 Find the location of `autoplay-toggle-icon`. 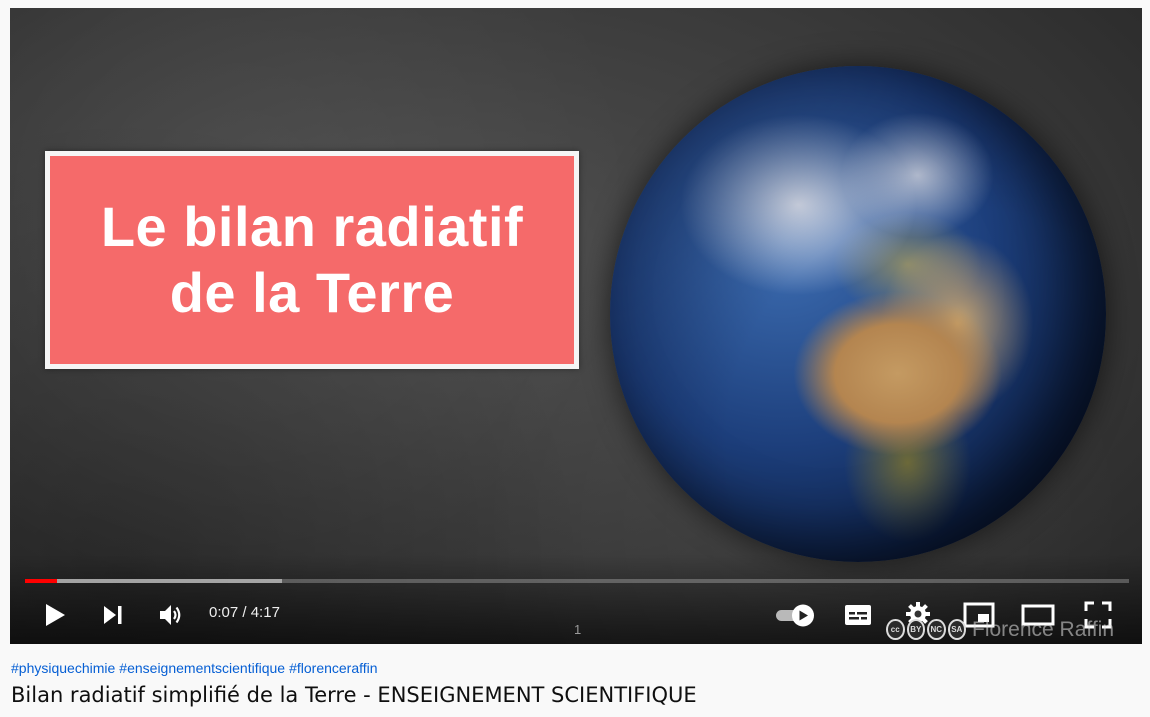

autoplay-toggle-icon is located at coordinates (795, 615).